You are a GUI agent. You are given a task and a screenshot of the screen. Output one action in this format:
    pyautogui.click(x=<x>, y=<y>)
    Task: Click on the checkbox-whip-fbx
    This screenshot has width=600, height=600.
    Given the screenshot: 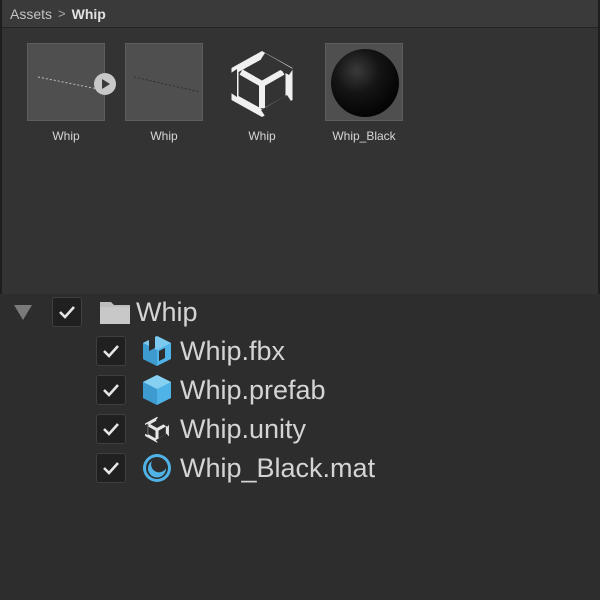 What is the action you would take?
    pyautogui.click(x=111, y=351)
    